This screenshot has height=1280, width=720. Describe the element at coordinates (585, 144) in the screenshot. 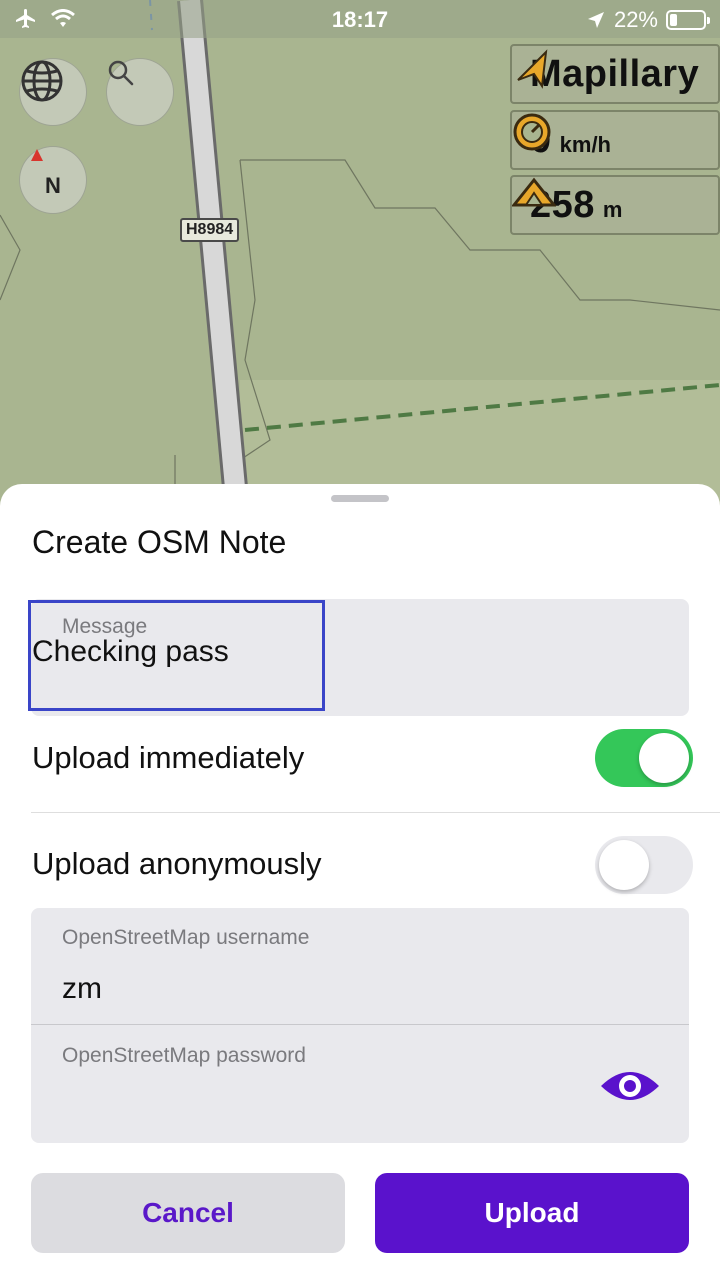

I see `speed-unit: km/h` at that location.